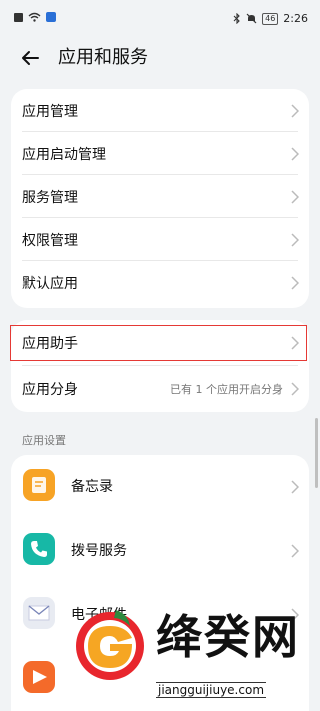  What do you see at coordinates (226, 389) in the screenshot?
I see `app-twin-status: 已有 1 个应用开启分身` at bounding box center [226, 389].